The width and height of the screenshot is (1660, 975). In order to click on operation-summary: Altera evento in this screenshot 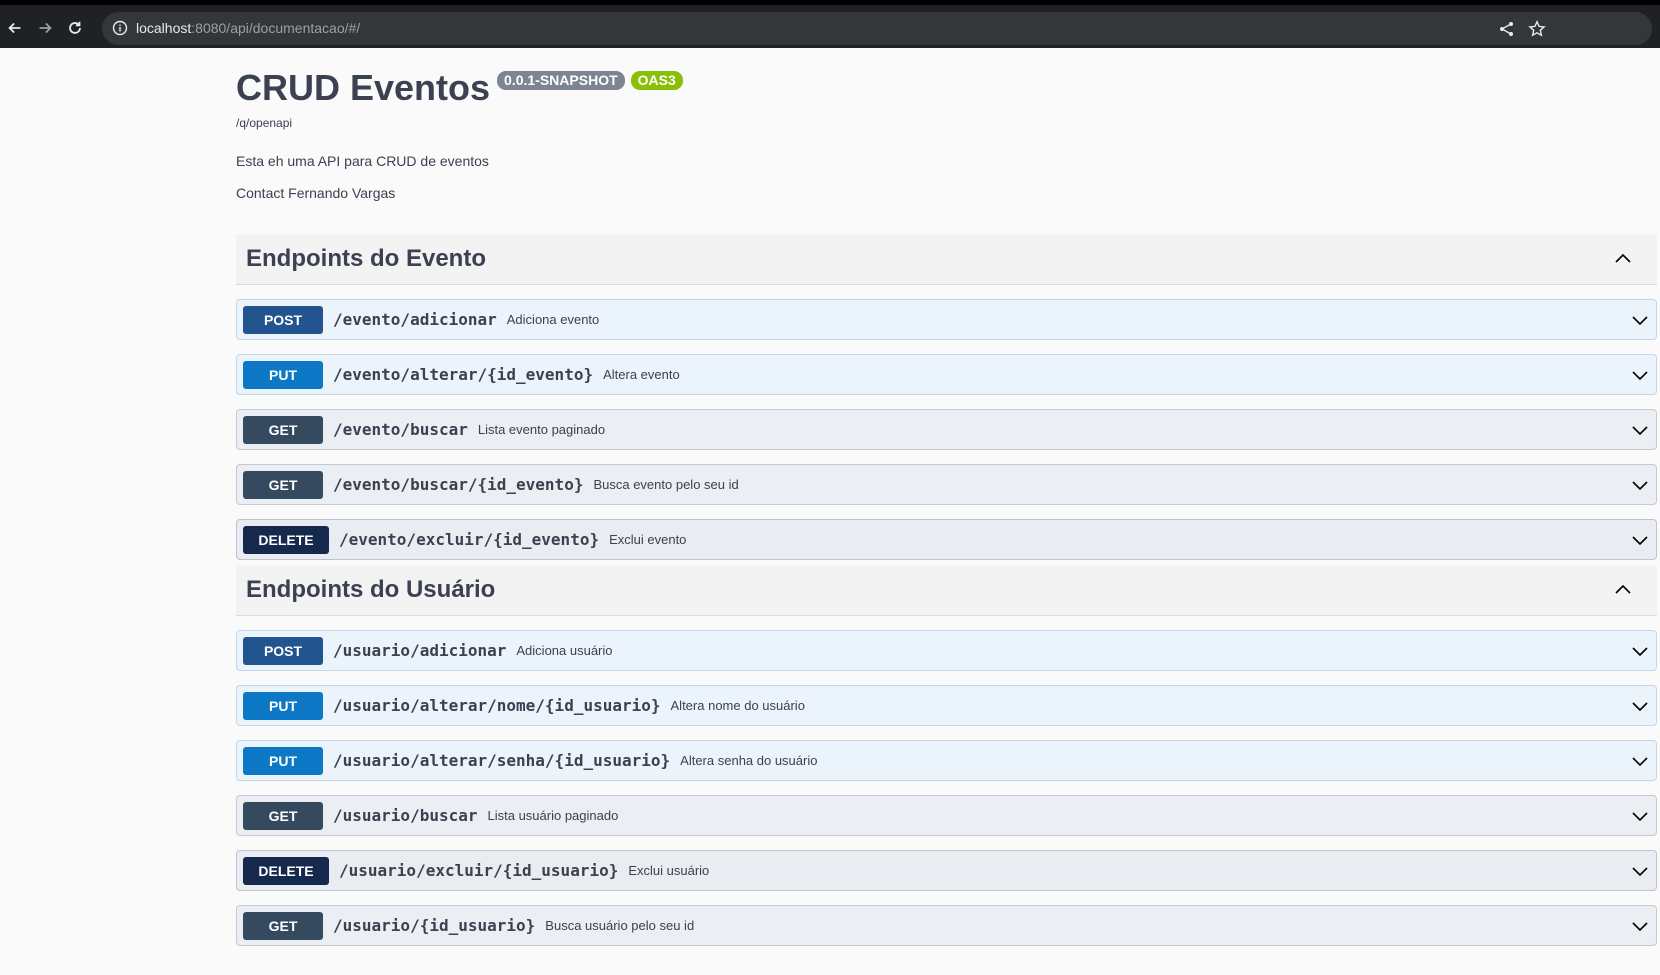, I will do `click(641, 374)`.